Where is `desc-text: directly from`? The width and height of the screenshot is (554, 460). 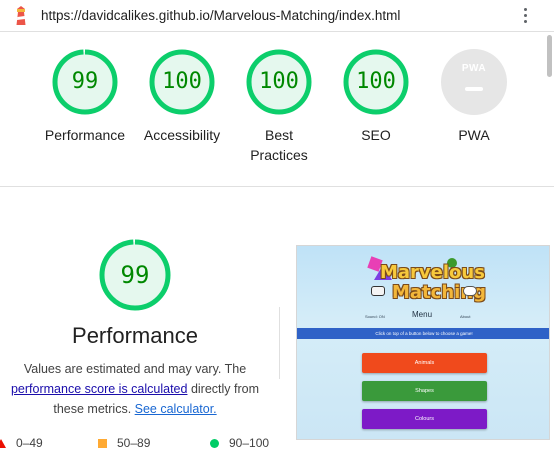
desc-text: directly from is located at coordinates (223, 389).